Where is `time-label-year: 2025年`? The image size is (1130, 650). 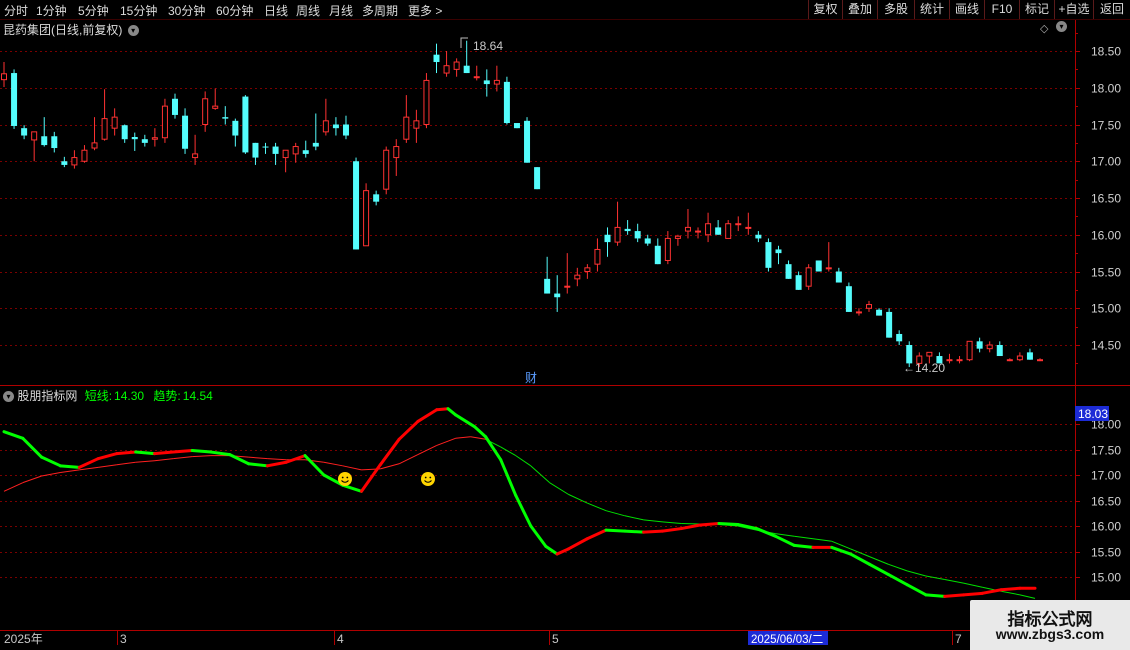
time-label-year: 2025年 is located at coordinates (23, 639).